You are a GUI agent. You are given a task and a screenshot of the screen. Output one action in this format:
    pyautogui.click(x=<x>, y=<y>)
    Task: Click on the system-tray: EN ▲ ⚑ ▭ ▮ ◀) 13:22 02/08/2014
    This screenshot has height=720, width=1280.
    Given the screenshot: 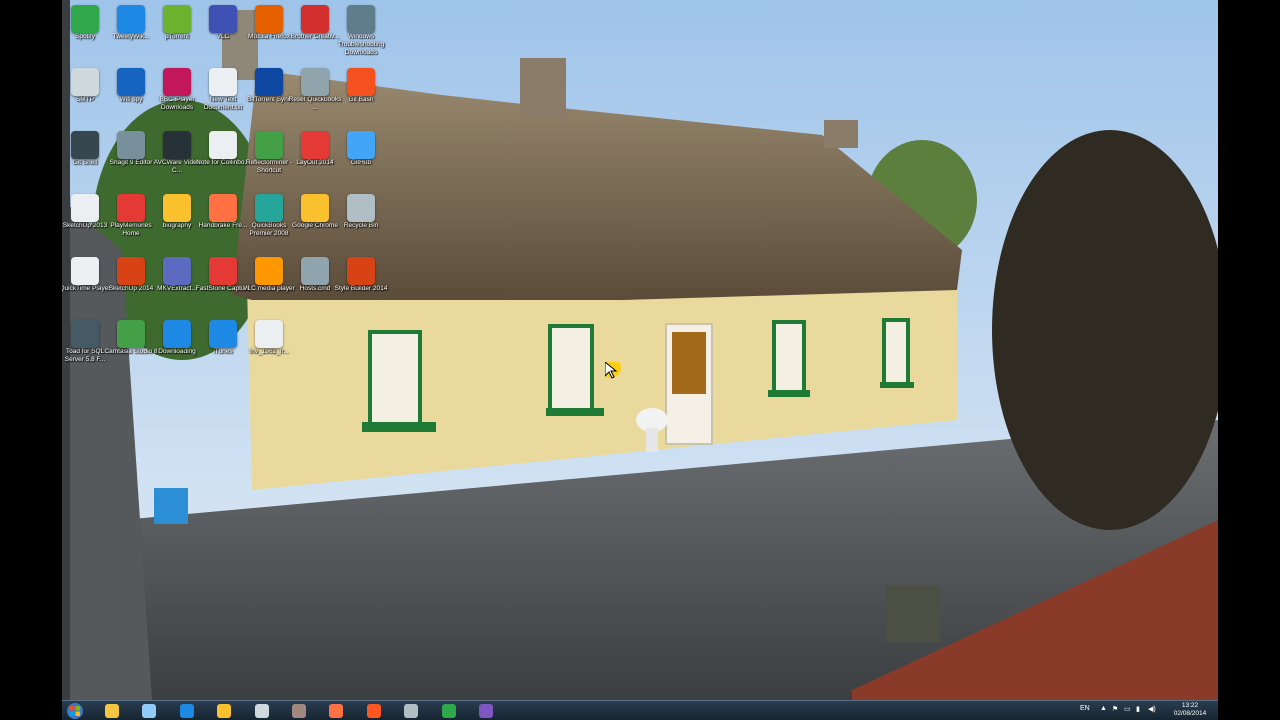 What is the action you would take?
    pyautogui.click(x=1148, y=710)
    